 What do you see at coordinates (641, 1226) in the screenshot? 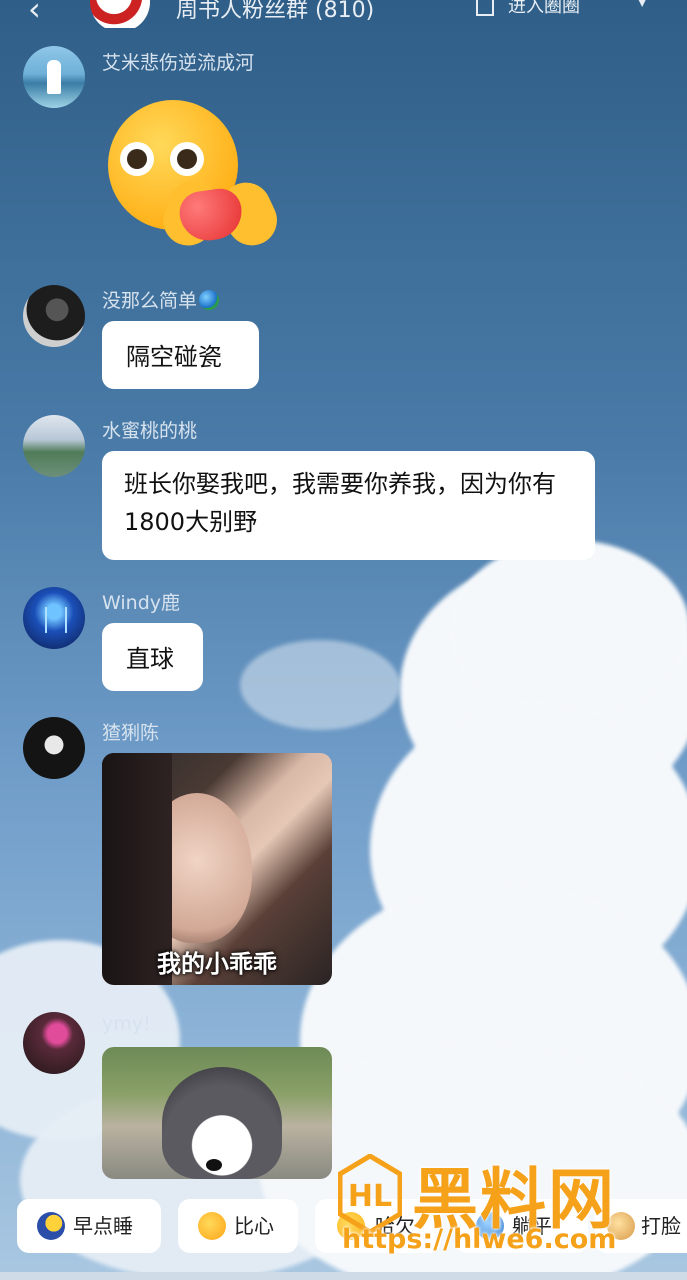
I see `quick-reply-slap: 打脸` at bounding box center [641, 1226].